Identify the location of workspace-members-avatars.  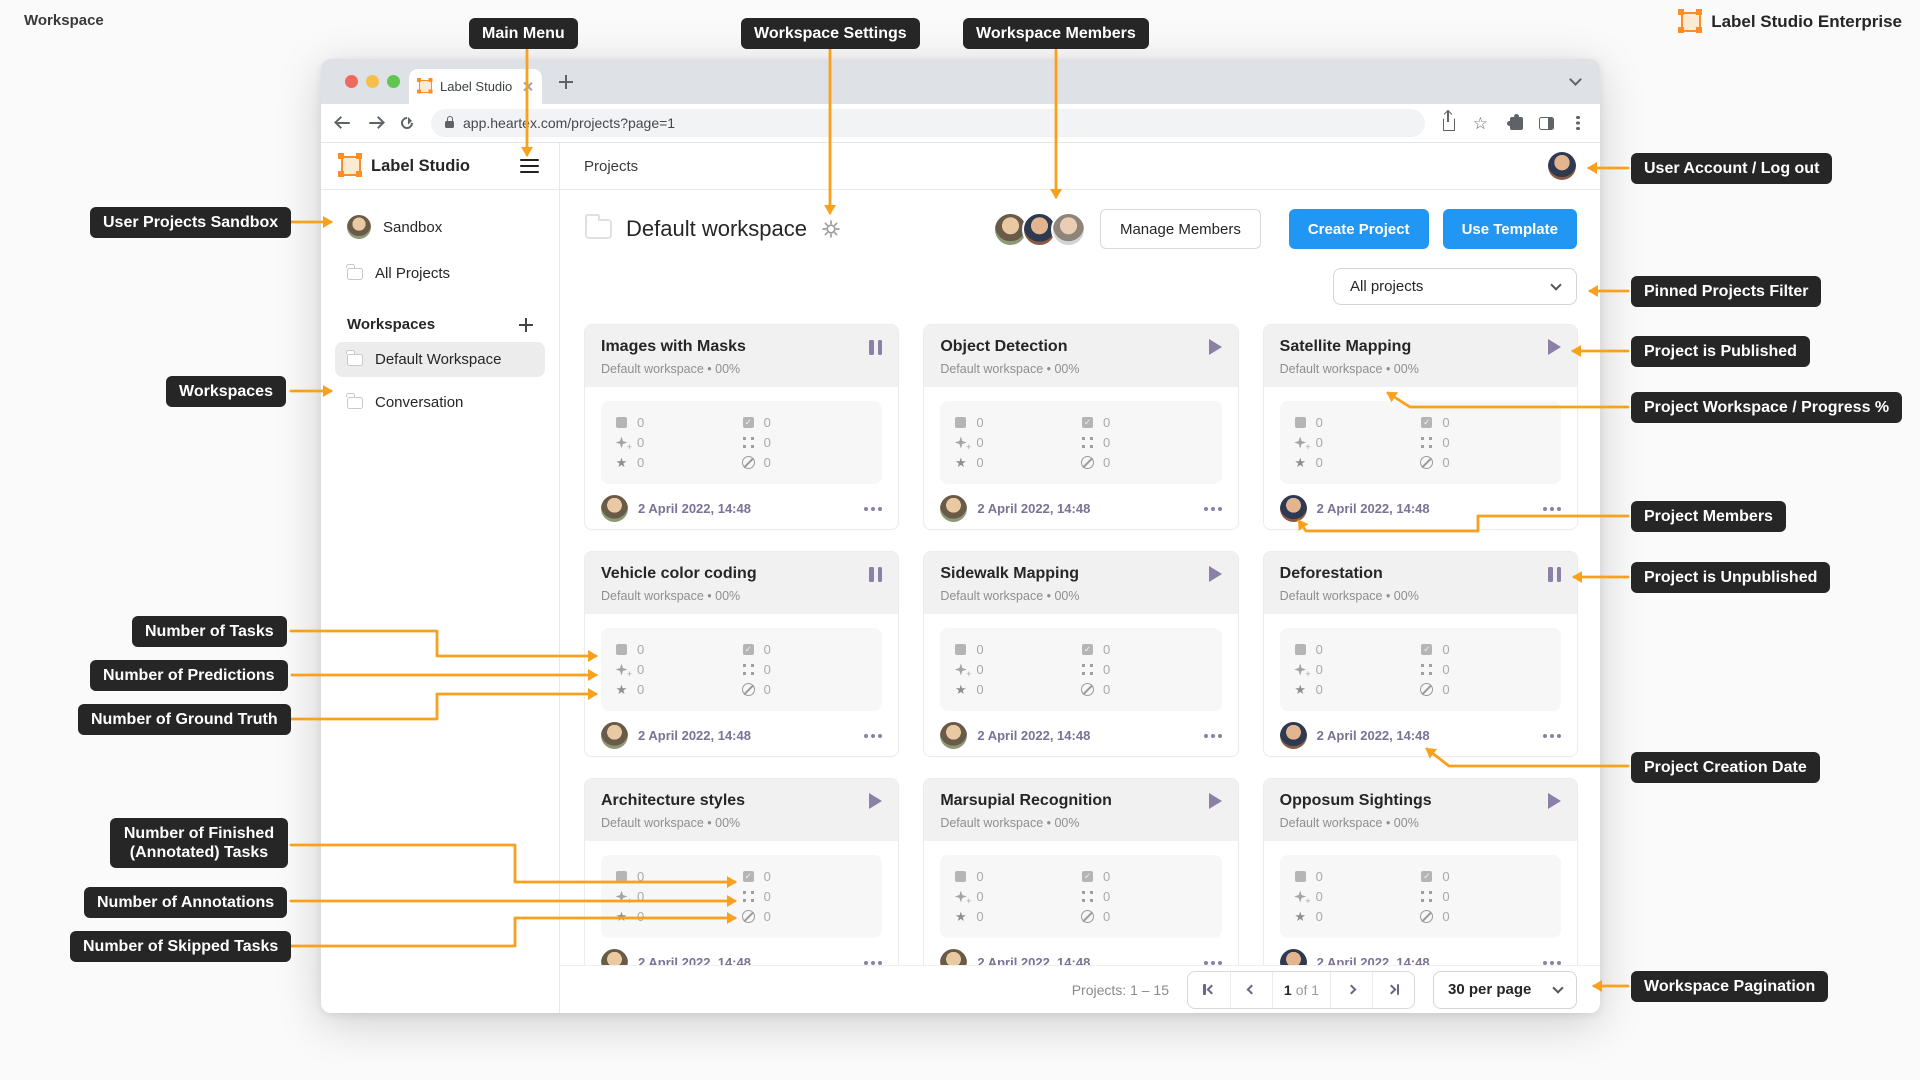
(1039, 229).